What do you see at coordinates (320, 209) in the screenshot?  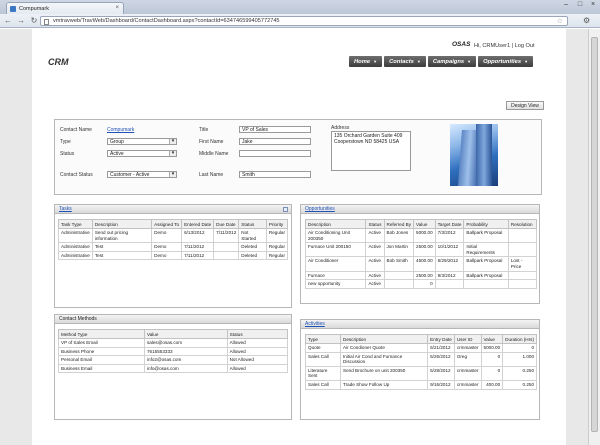 I see `opportunities-title-link: Opportunities` at bounding box center [320, 209].